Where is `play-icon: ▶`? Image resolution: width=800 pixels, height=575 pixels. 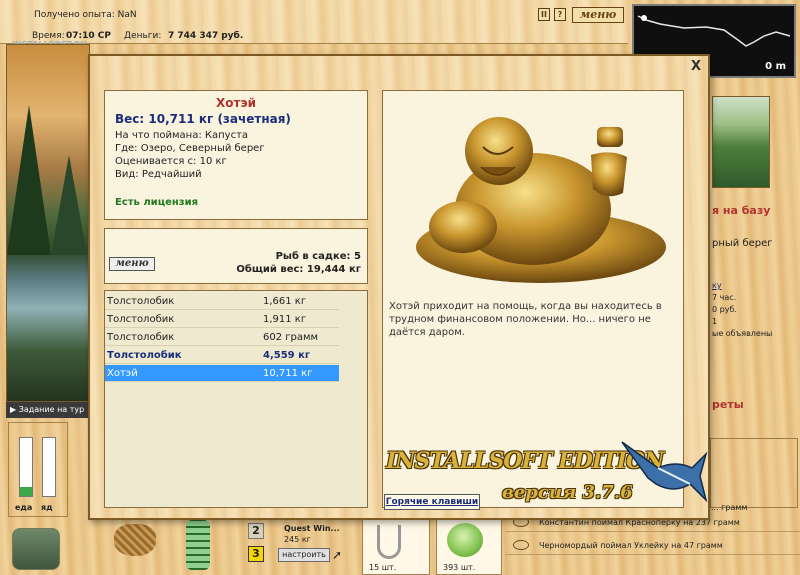 play-icon: ▶ is located at coordinates (14, 409).